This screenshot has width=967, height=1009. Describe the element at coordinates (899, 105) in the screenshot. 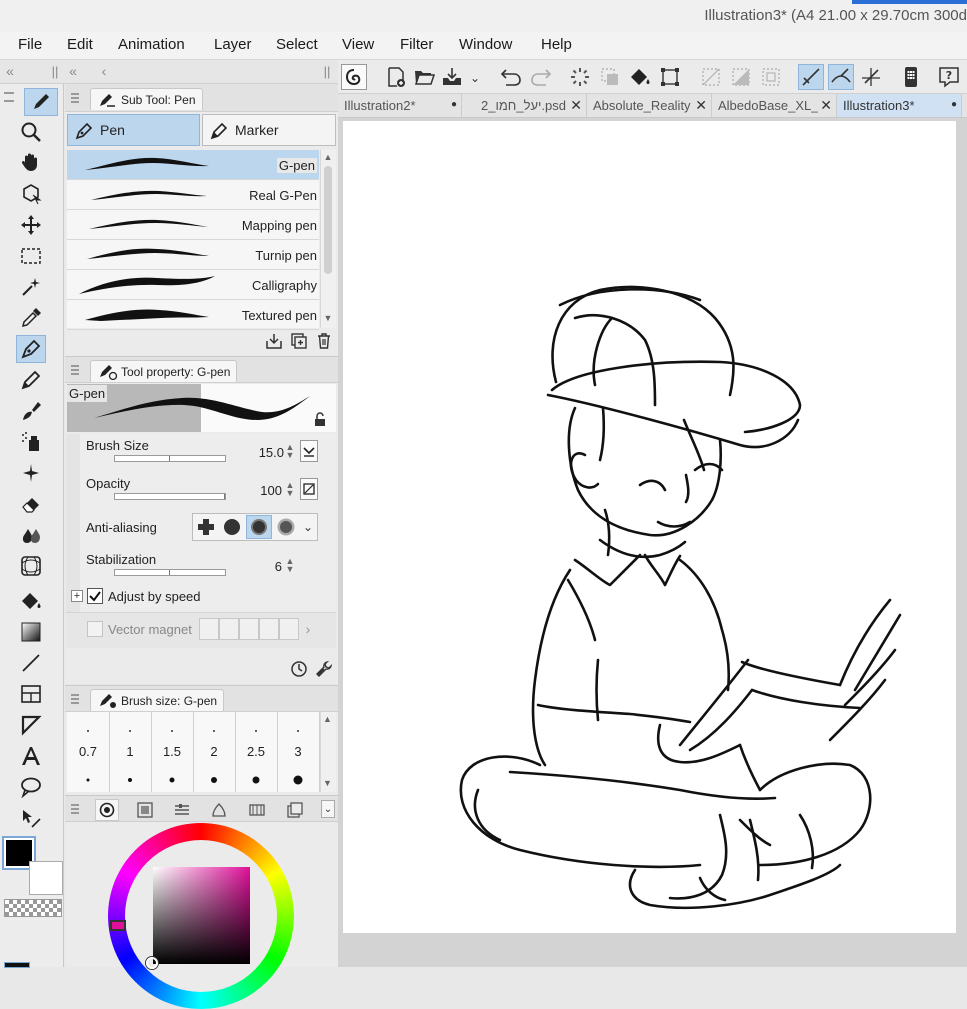

I see `document-tab-active: Illustration3* ●` at that location.